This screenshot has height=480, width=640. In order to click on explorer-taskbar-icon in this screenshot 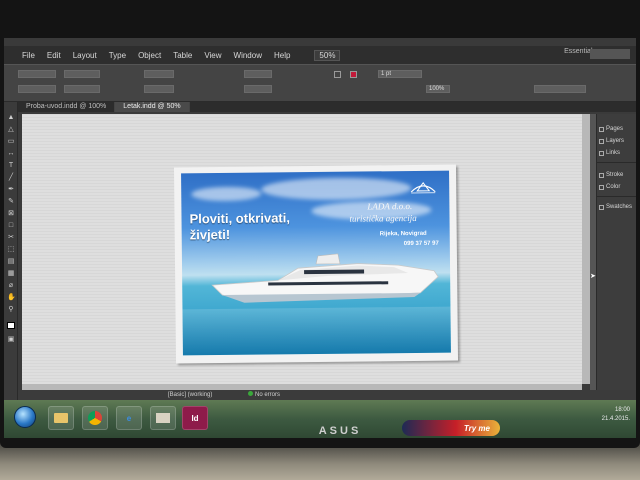, I will do `click(61, 418)`.